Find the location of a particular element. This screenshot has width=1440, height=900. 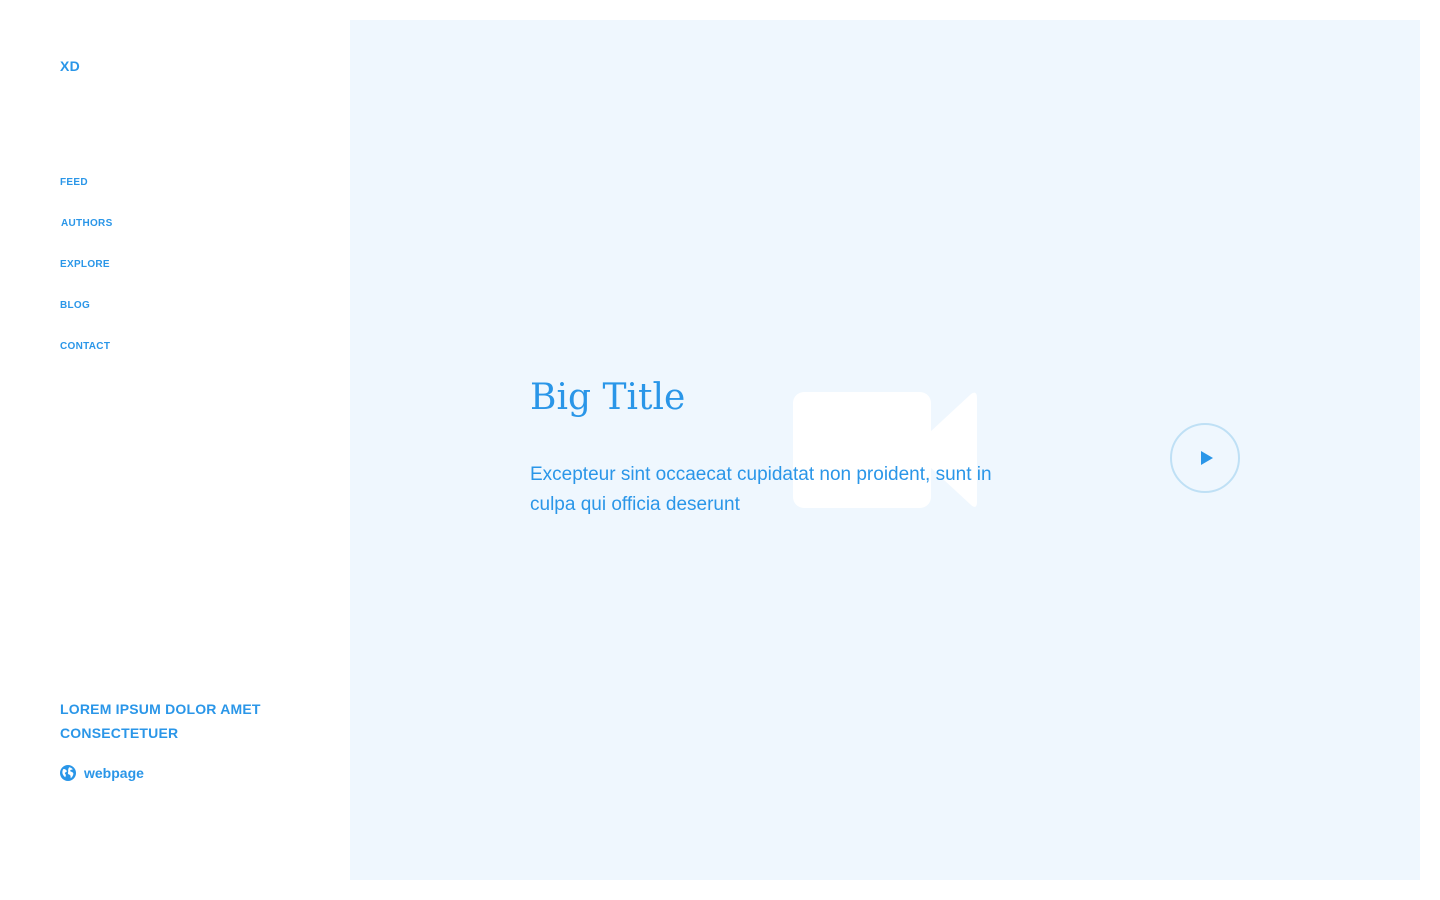

tagline-line-1: LOREM IPSUM DOLOR AMET is located at coordinates (160, 709).